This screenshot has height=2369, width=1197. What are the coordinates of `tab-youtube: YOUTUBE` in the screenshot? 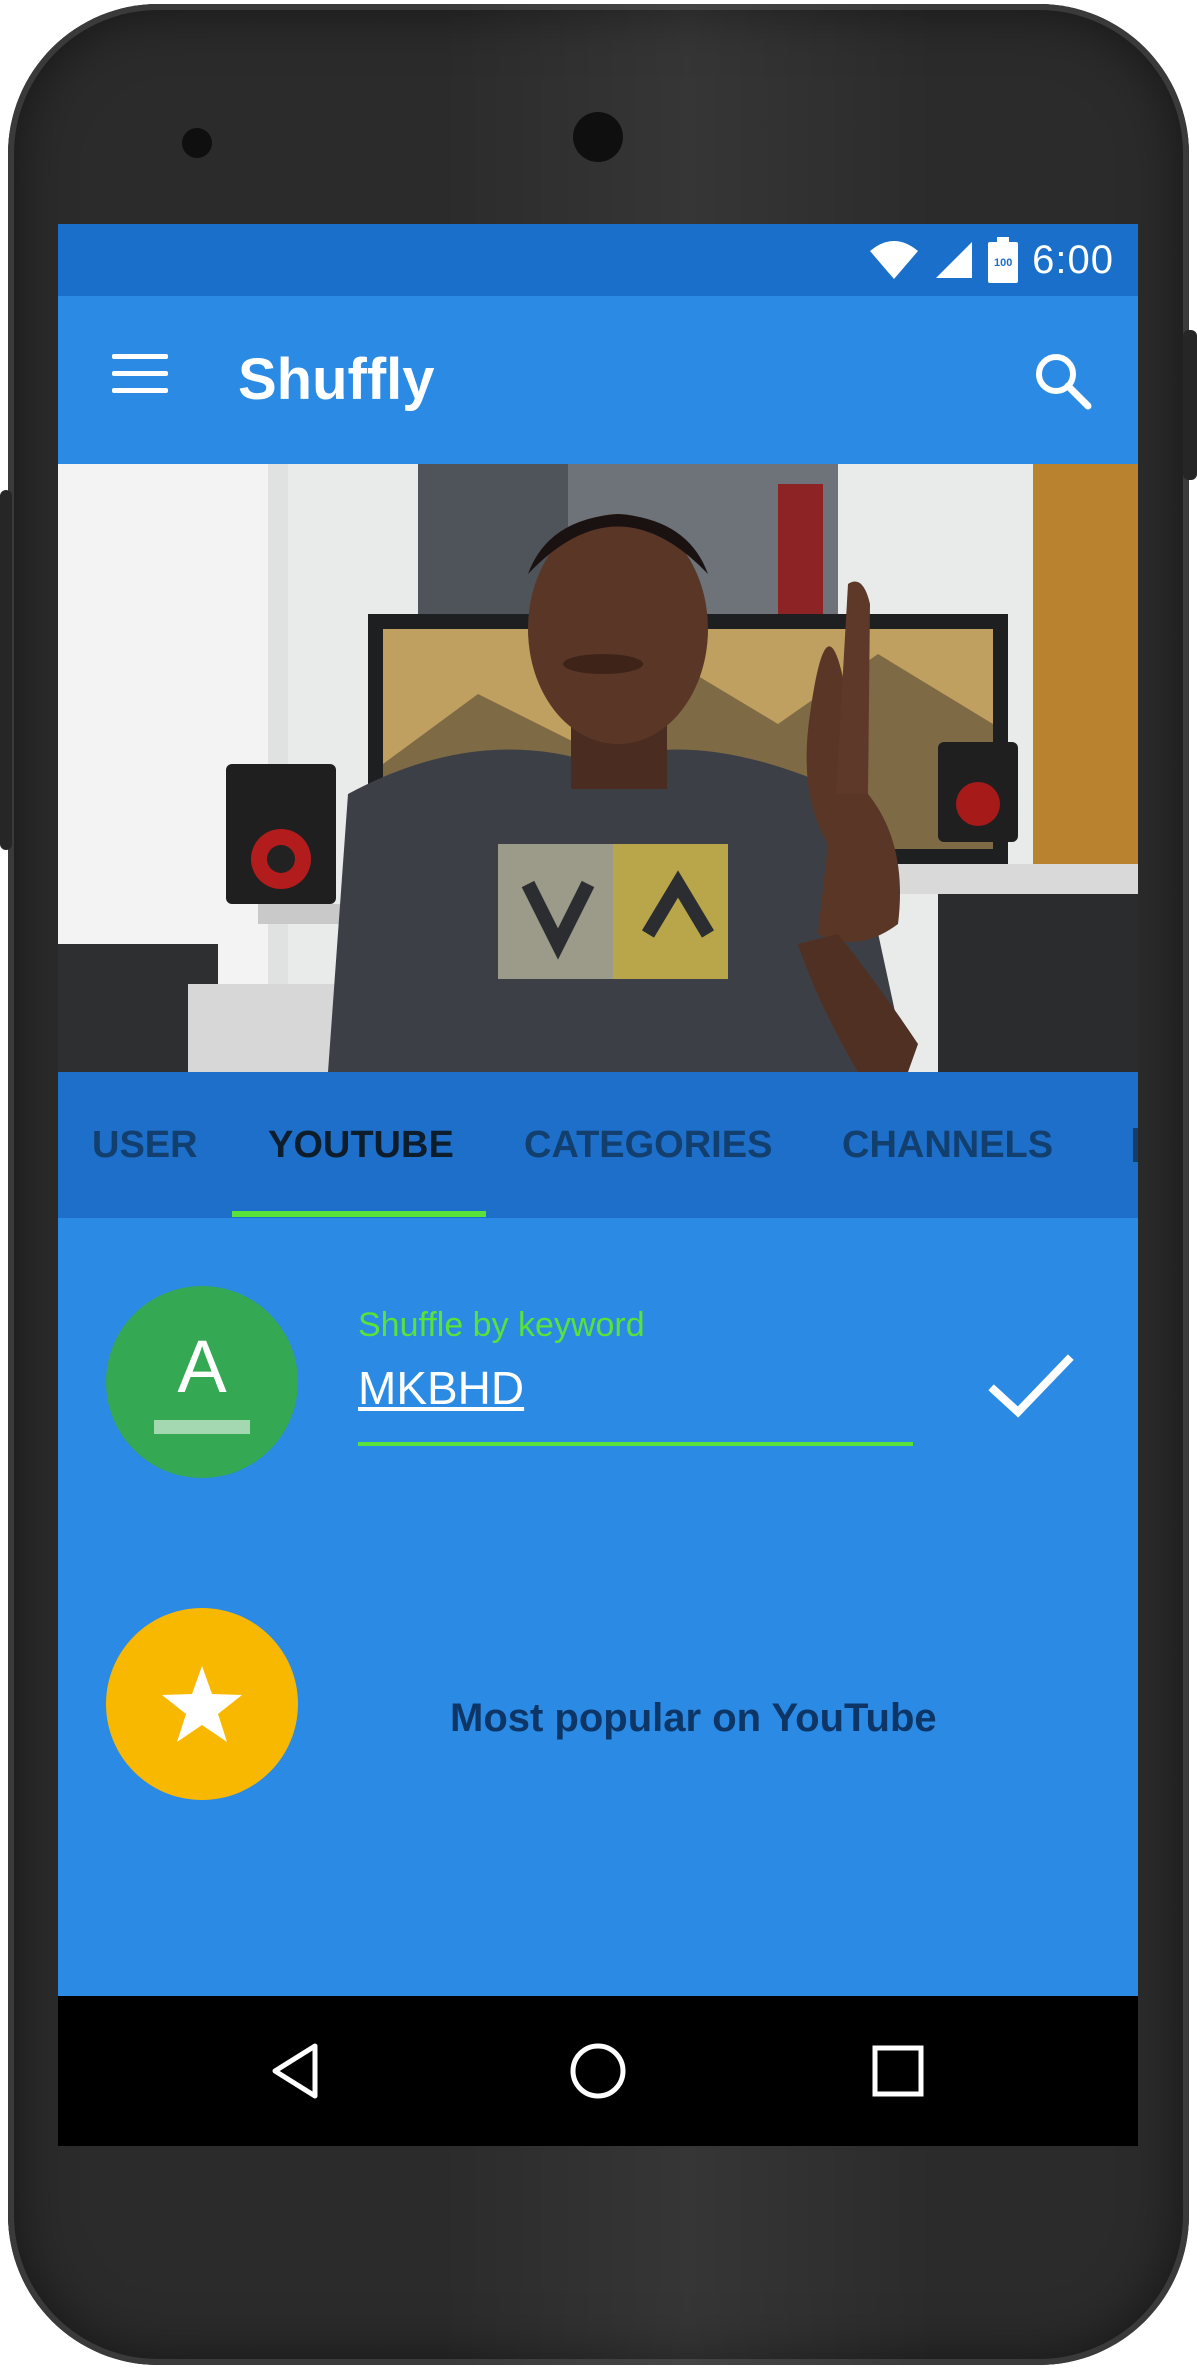 It's located at (361, 1145).